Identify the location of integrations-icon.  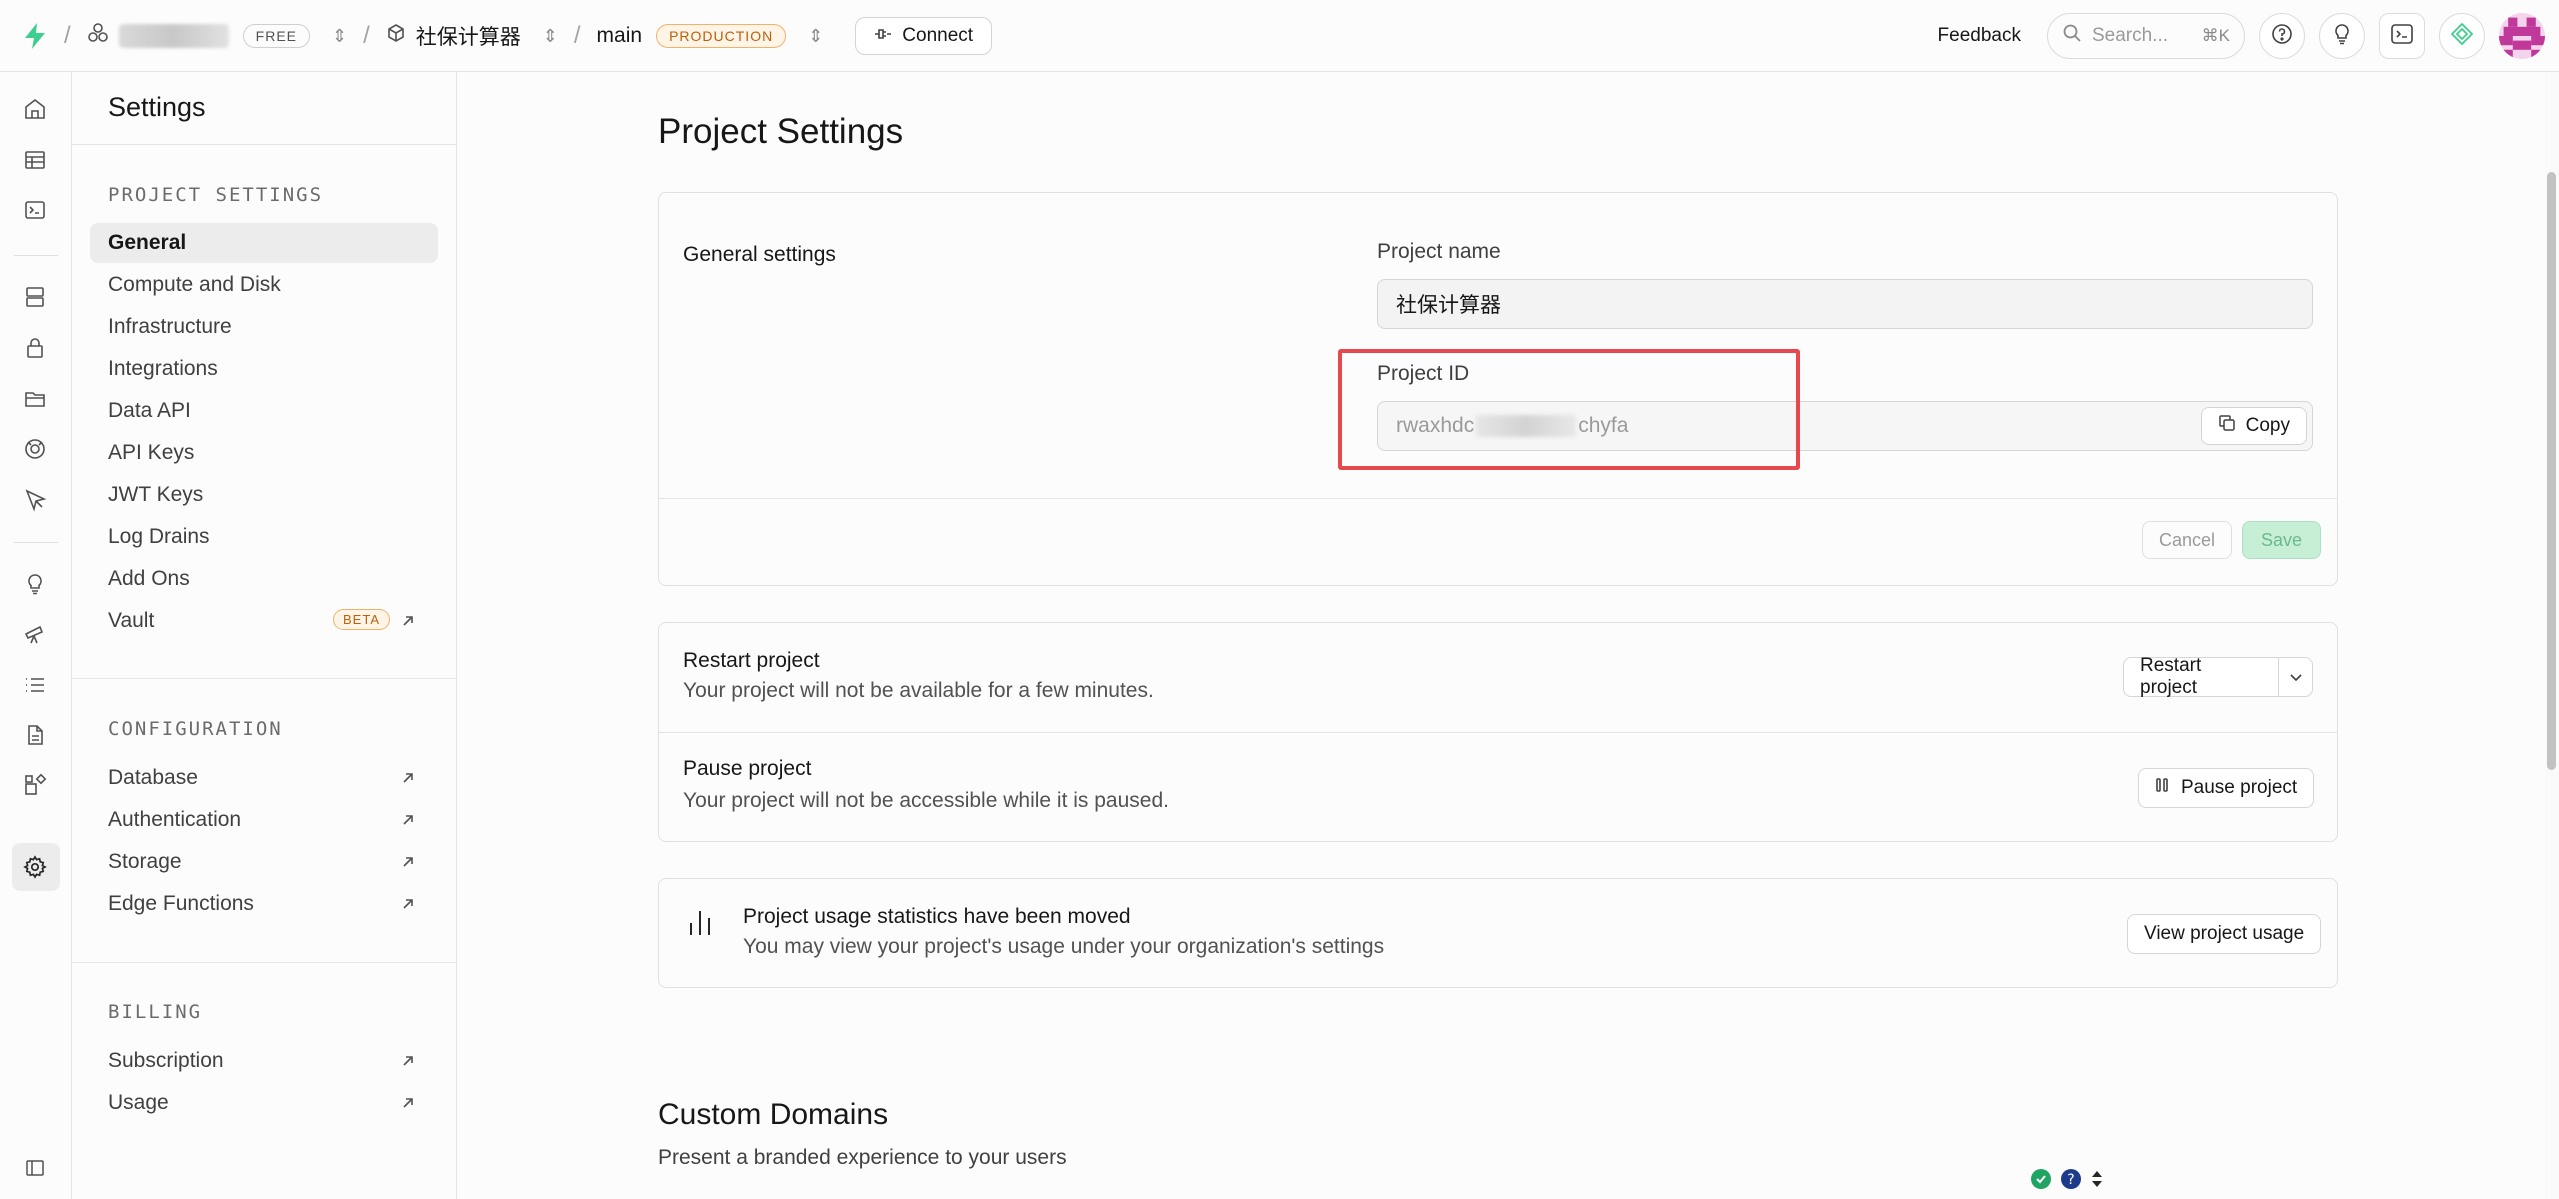
(35, 785).